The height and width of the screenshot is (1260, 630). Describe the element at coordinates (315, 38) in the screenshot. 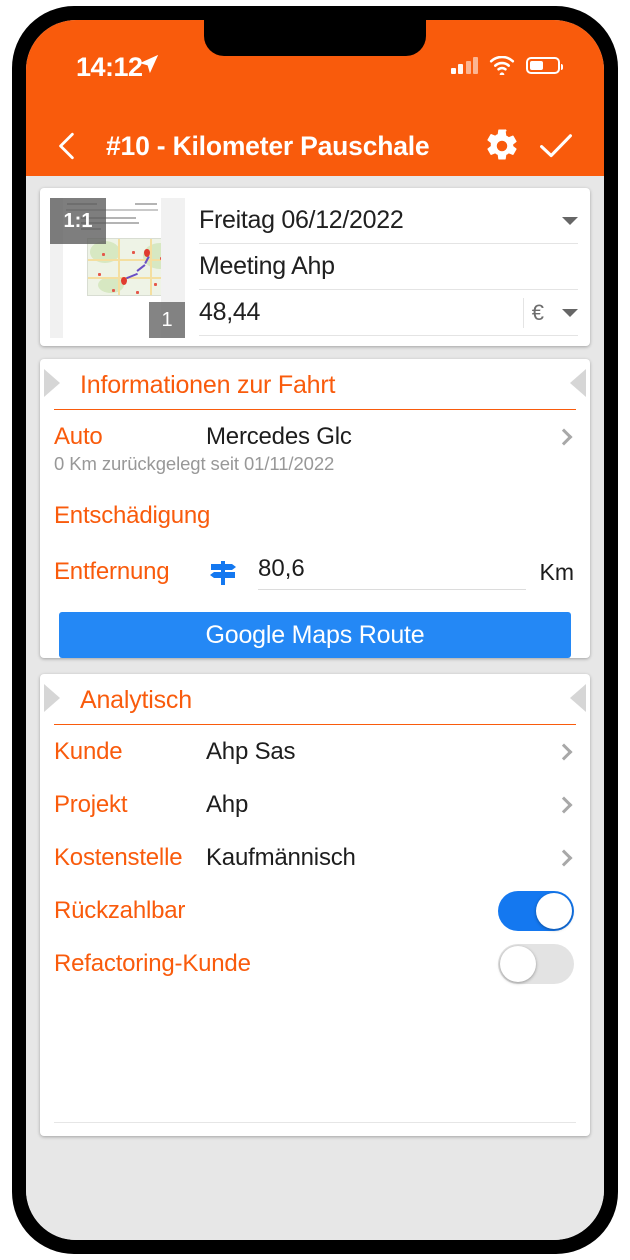

I see `phone-notch` at that location.